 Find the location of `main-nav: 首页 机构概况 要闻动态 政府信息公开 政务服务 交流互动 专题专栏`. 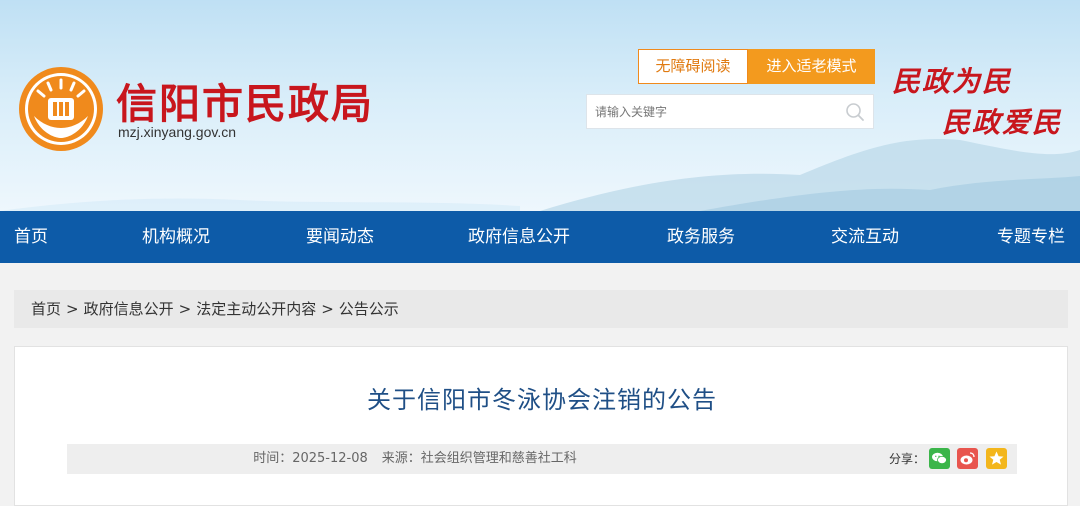

main-nav: 首页 机构概况 要闻动态 政府信息公开 政务服务 交流互动 专题专栏 is located at coordinates (540, 237).